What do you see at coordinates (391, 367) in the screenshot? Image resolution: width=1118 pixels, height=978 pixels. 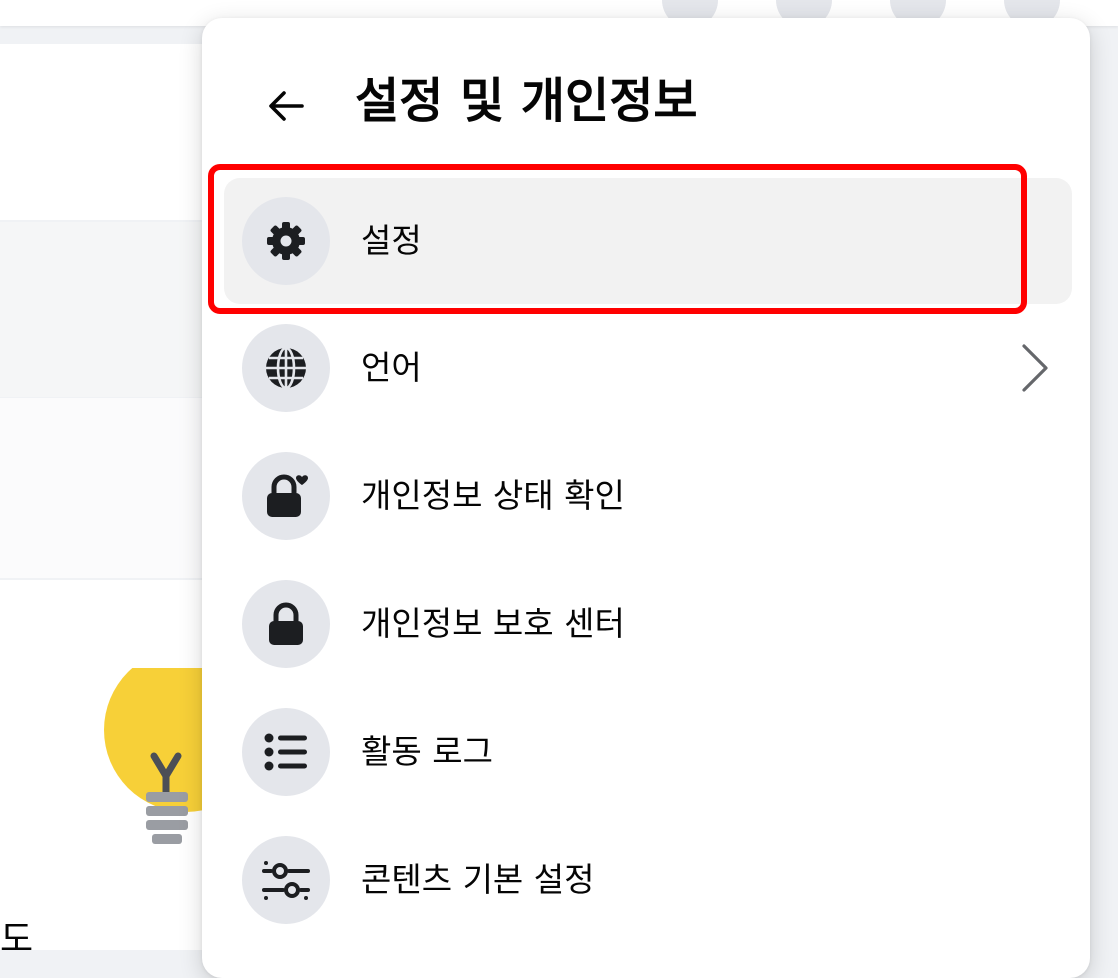 I see `menu-item-label: 언어` at bounding box center [391, 367].